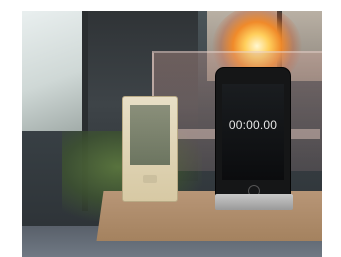 The height and width of the screenshot is (257, 341). I want to click on stopwatch-time: 00:00.00, so click(253, 125).